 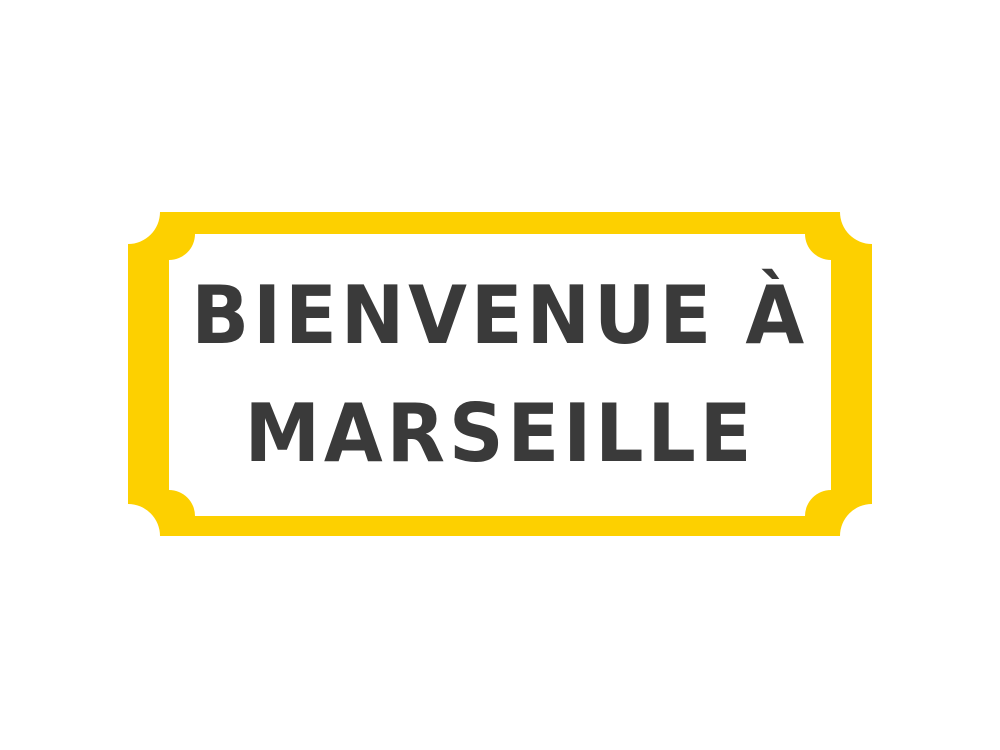 I want to click on sign-line-city: MARSEILLE, so click(x=500, y=433).